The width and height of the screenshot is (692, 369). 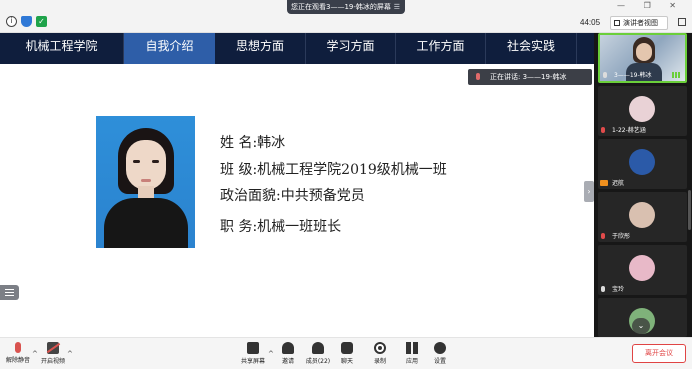 I want to click on viewing-share-text: 您正在观看3——19-韩冰的屏幕, so click(x=341, y=7).